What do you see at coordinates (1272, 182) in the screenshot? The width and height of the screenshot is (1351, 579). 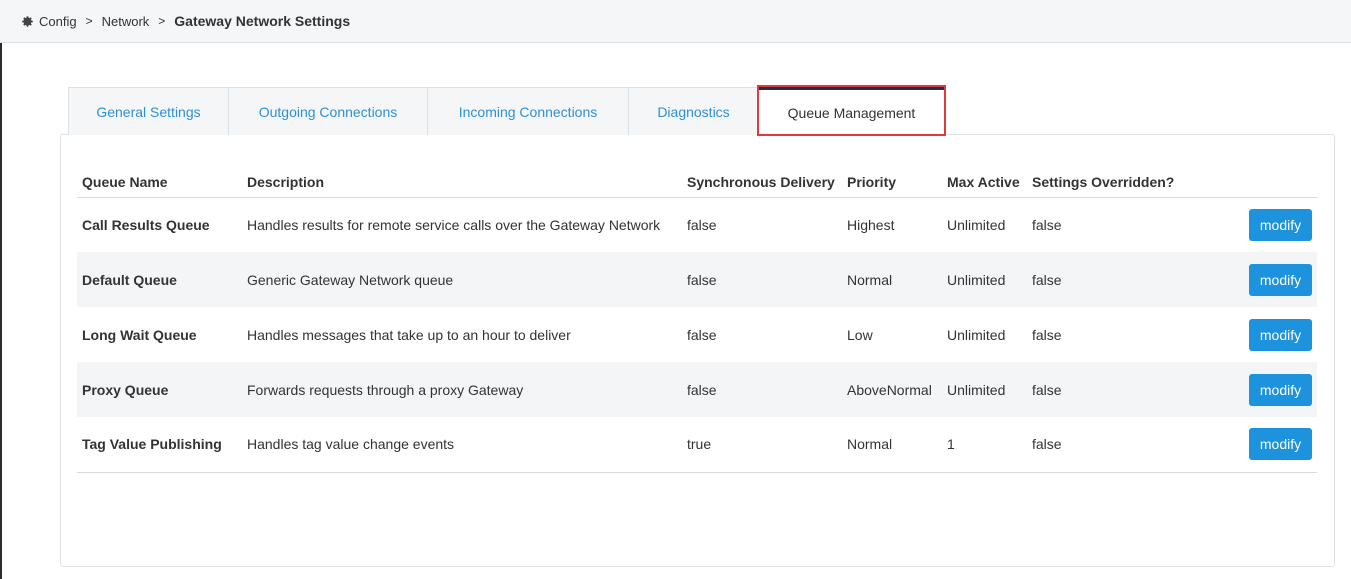 I see `column-header-actions` at bounding box center [1272, 182].